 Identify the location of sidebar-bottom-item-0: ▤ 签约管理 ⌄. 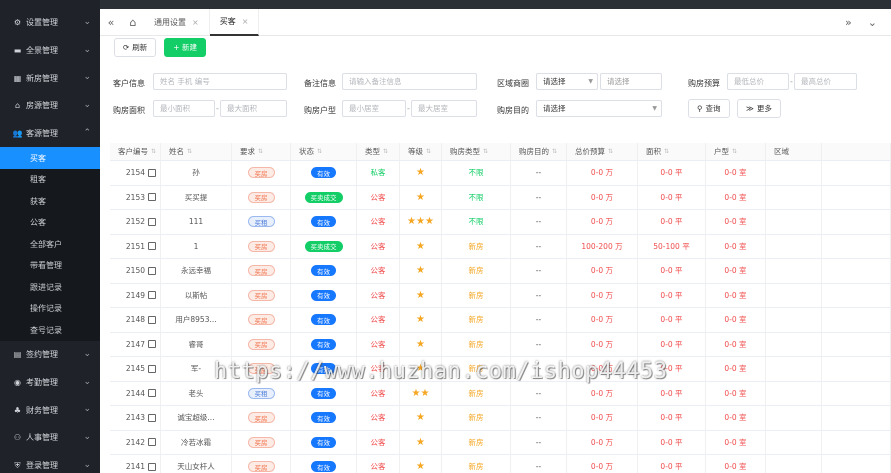
(50, 355).